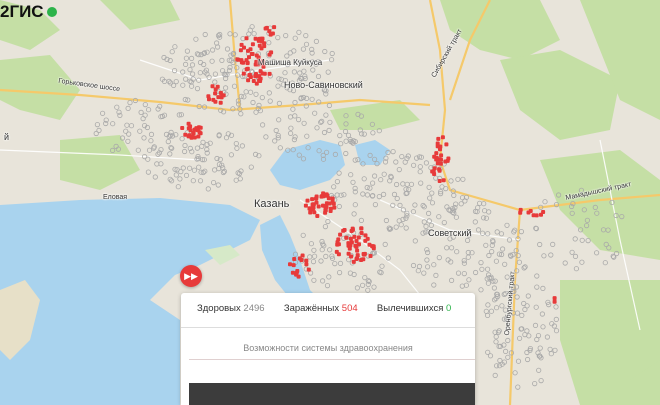 The width and height of the screenshot is (660, 405). What do you see at coordinates (7, 137) in the screenshot?
I see `map-label: й` at bounding box center [7, 137].